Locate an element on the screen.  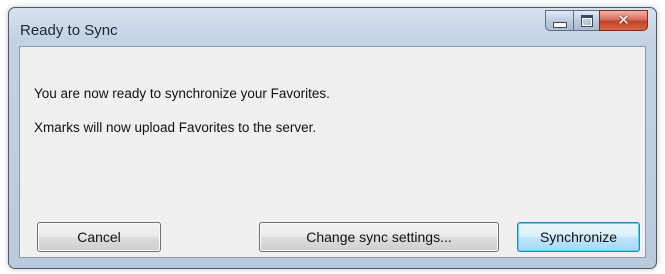
minimize-icon is located at coordinates (559, 24).